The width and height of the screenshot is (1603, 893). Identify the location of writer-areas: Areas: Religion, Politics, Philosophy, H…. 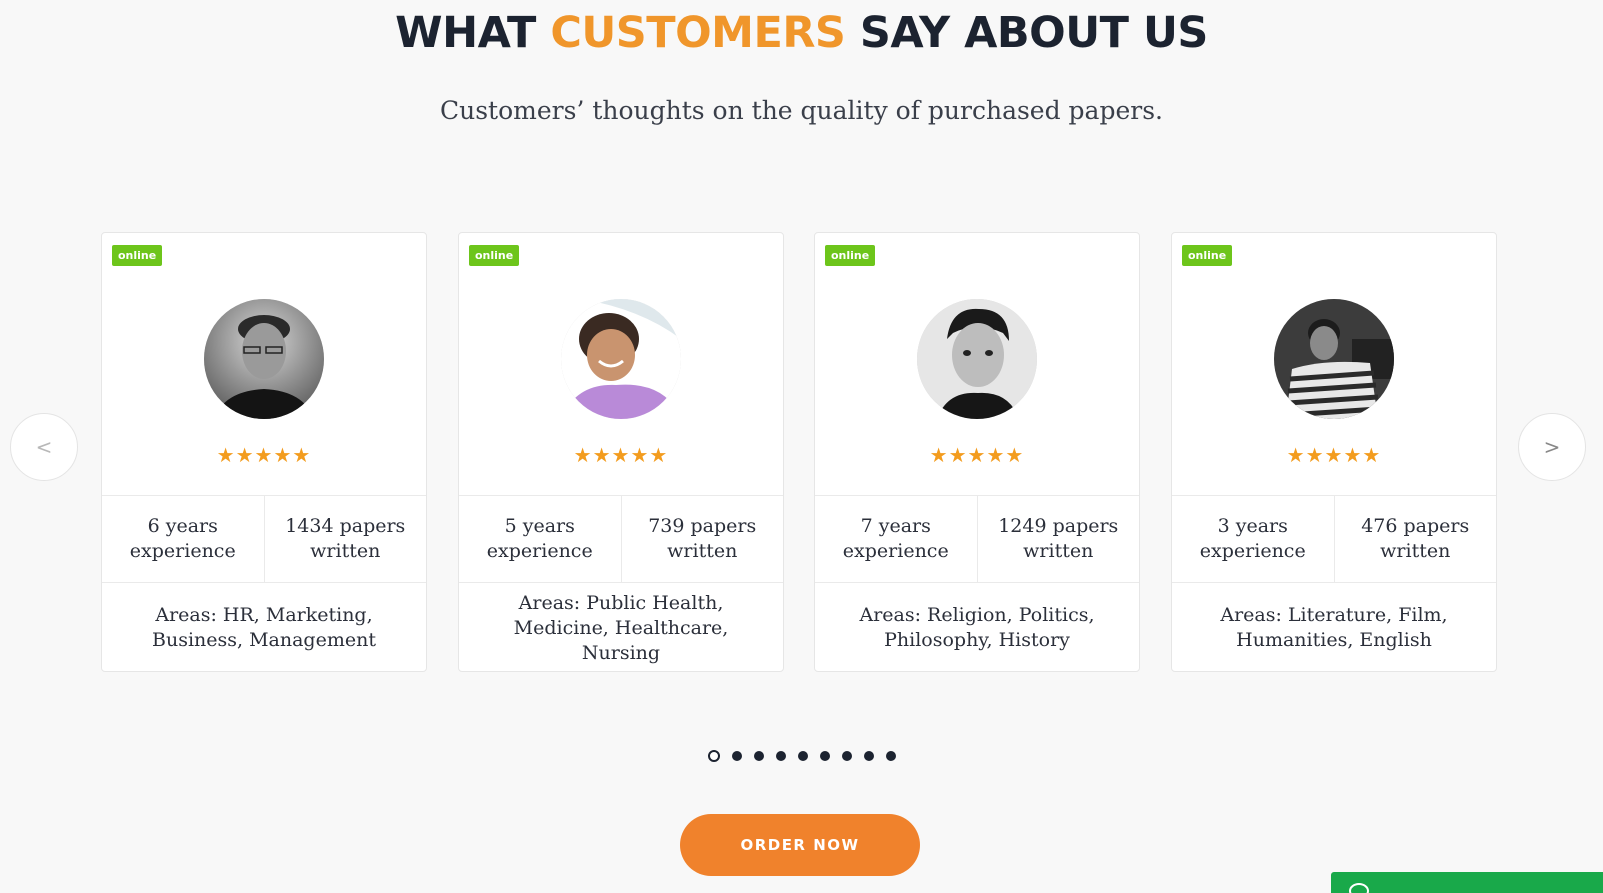
(977, 627).